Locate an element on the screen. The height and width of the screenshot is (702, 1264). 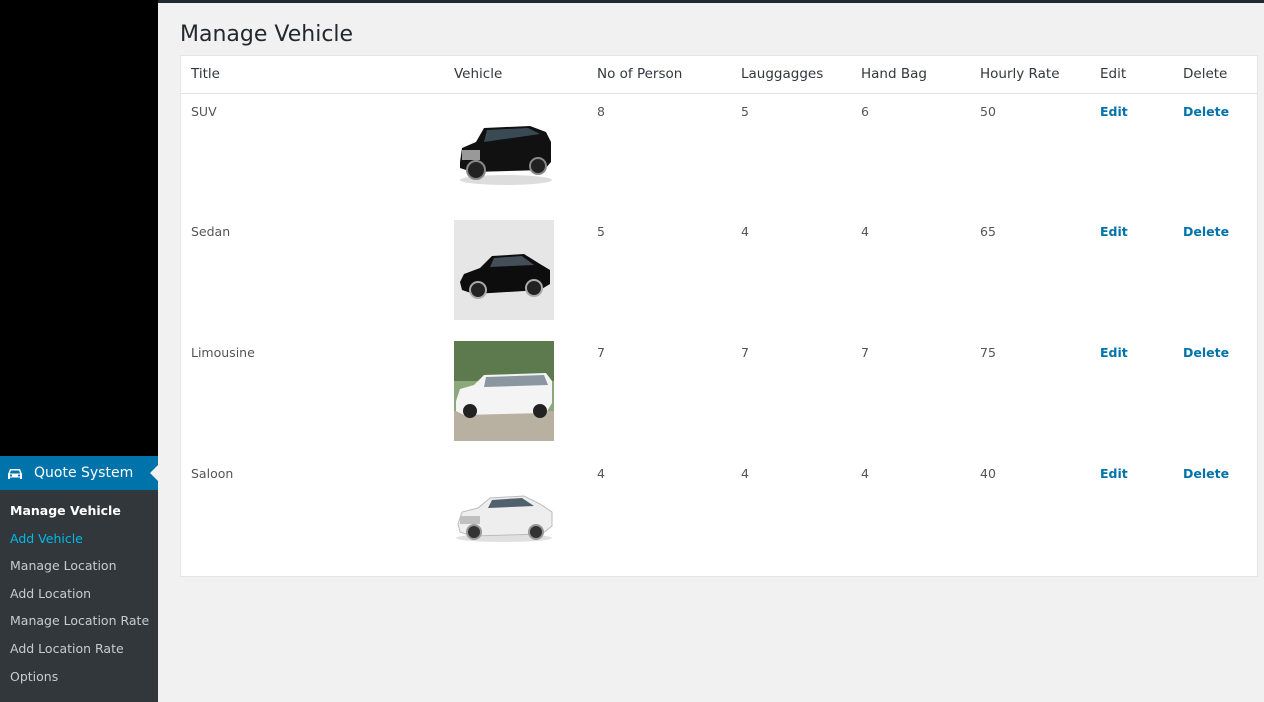
vehicle-title: Saloon is located at coordinates (212, 473).